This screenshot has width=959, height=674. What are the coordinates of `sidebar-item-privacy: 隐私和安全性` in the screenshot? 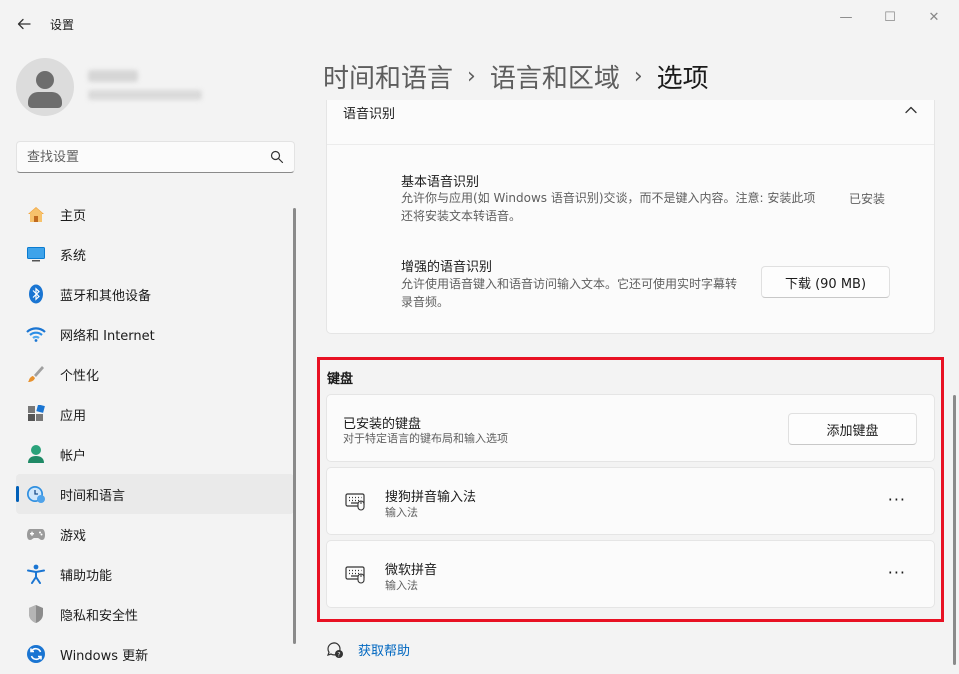 It's located at (155, 614).